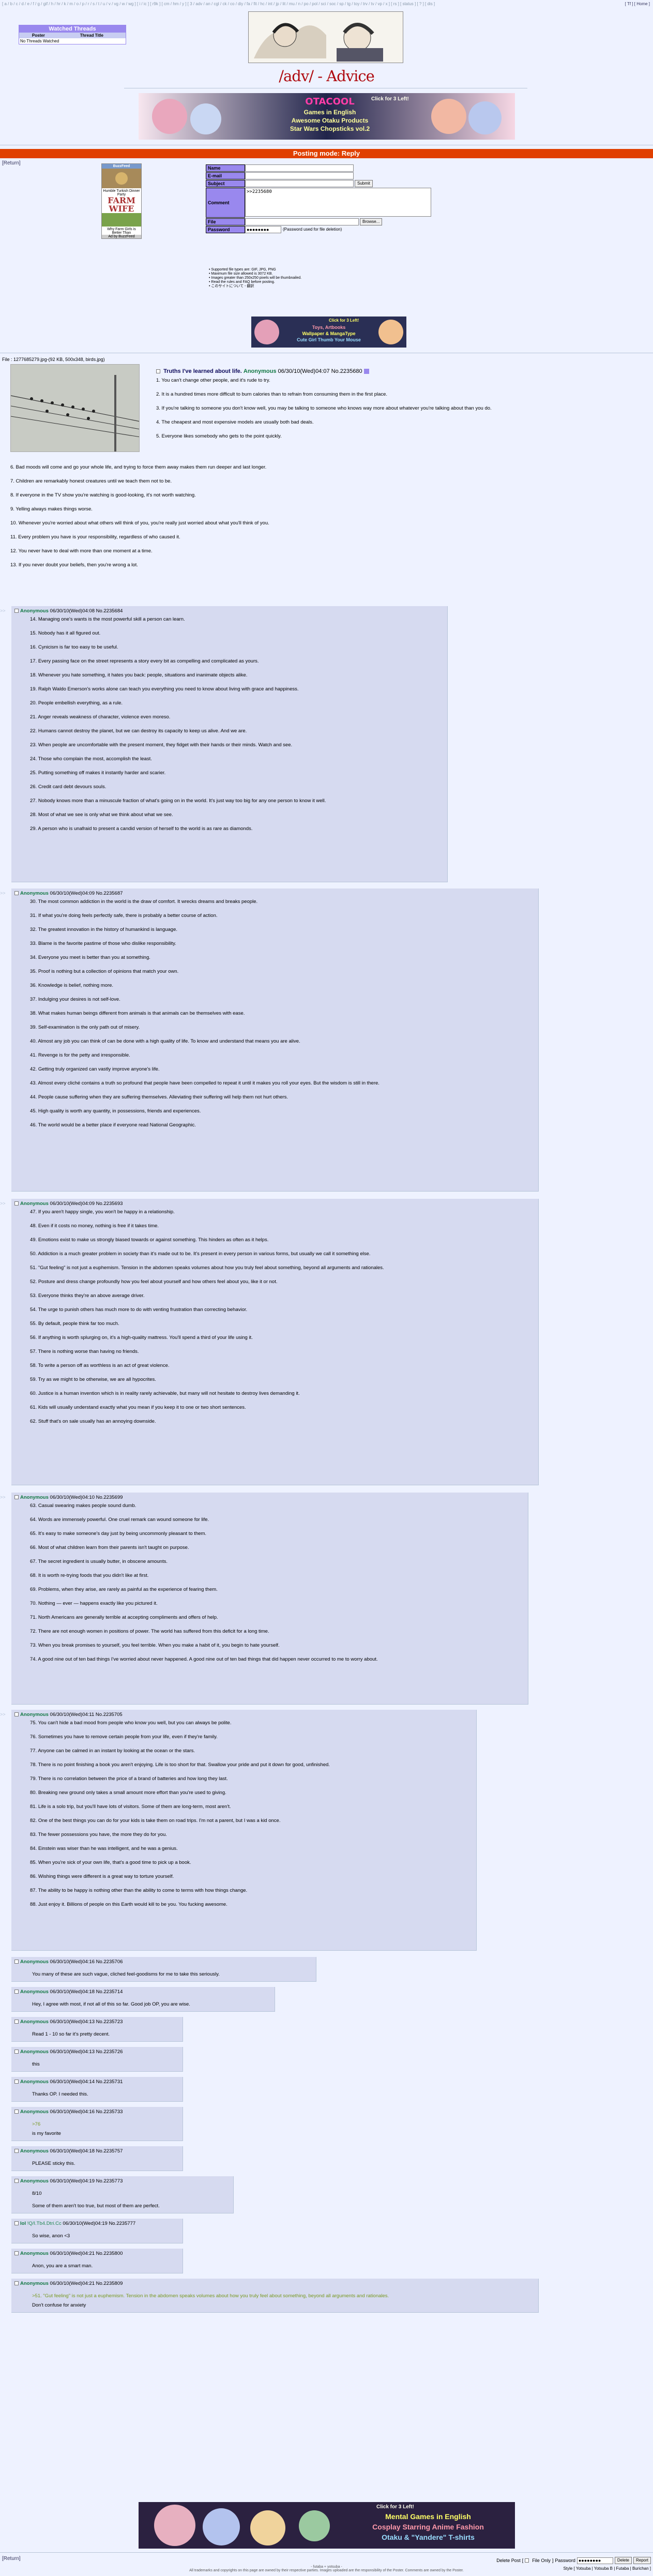  Describe the element at coordinates (366, 371) in the screenshot. I see `watch-thread-icon` at that location.